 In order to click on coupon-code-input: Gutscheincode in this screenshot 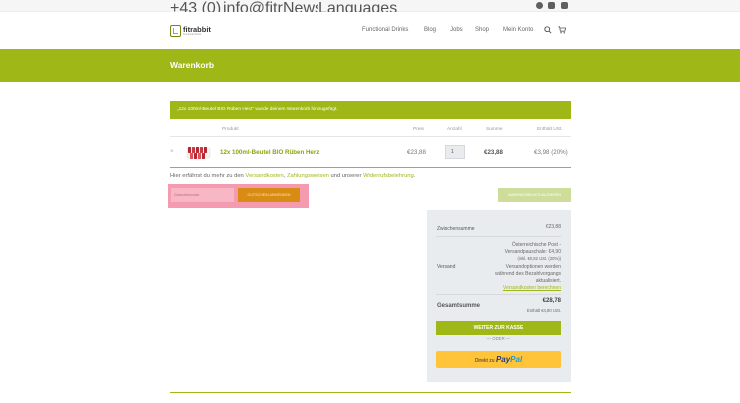, I will do `click(202, 195)`.